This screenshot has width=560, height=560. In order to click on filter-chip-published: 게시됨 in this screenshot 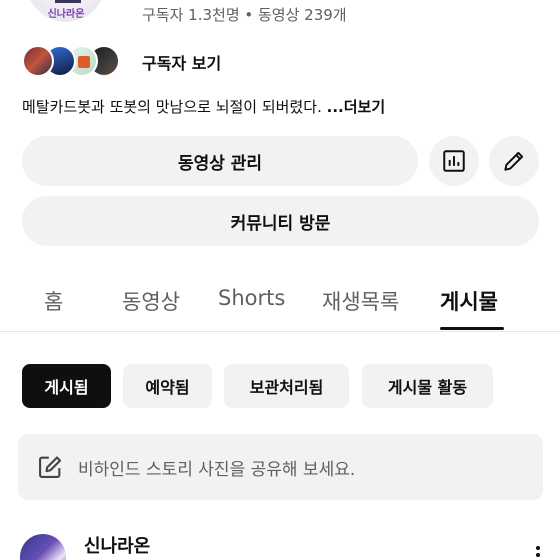, I will do `click(66, 386)`.